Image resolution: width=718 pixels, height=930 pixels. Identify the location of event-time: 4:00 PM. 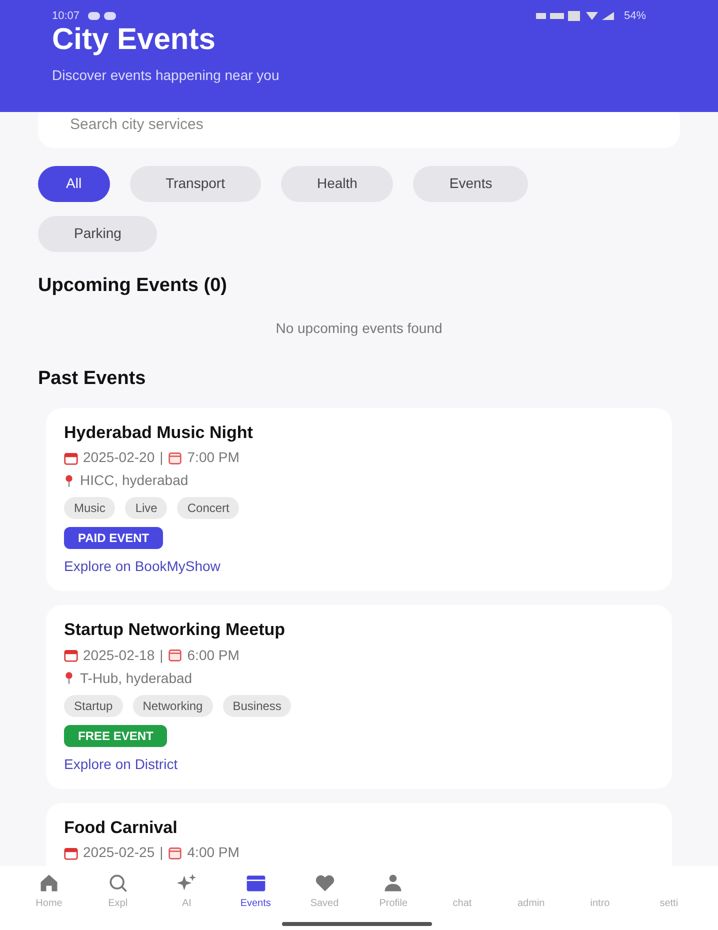
(213, 852).